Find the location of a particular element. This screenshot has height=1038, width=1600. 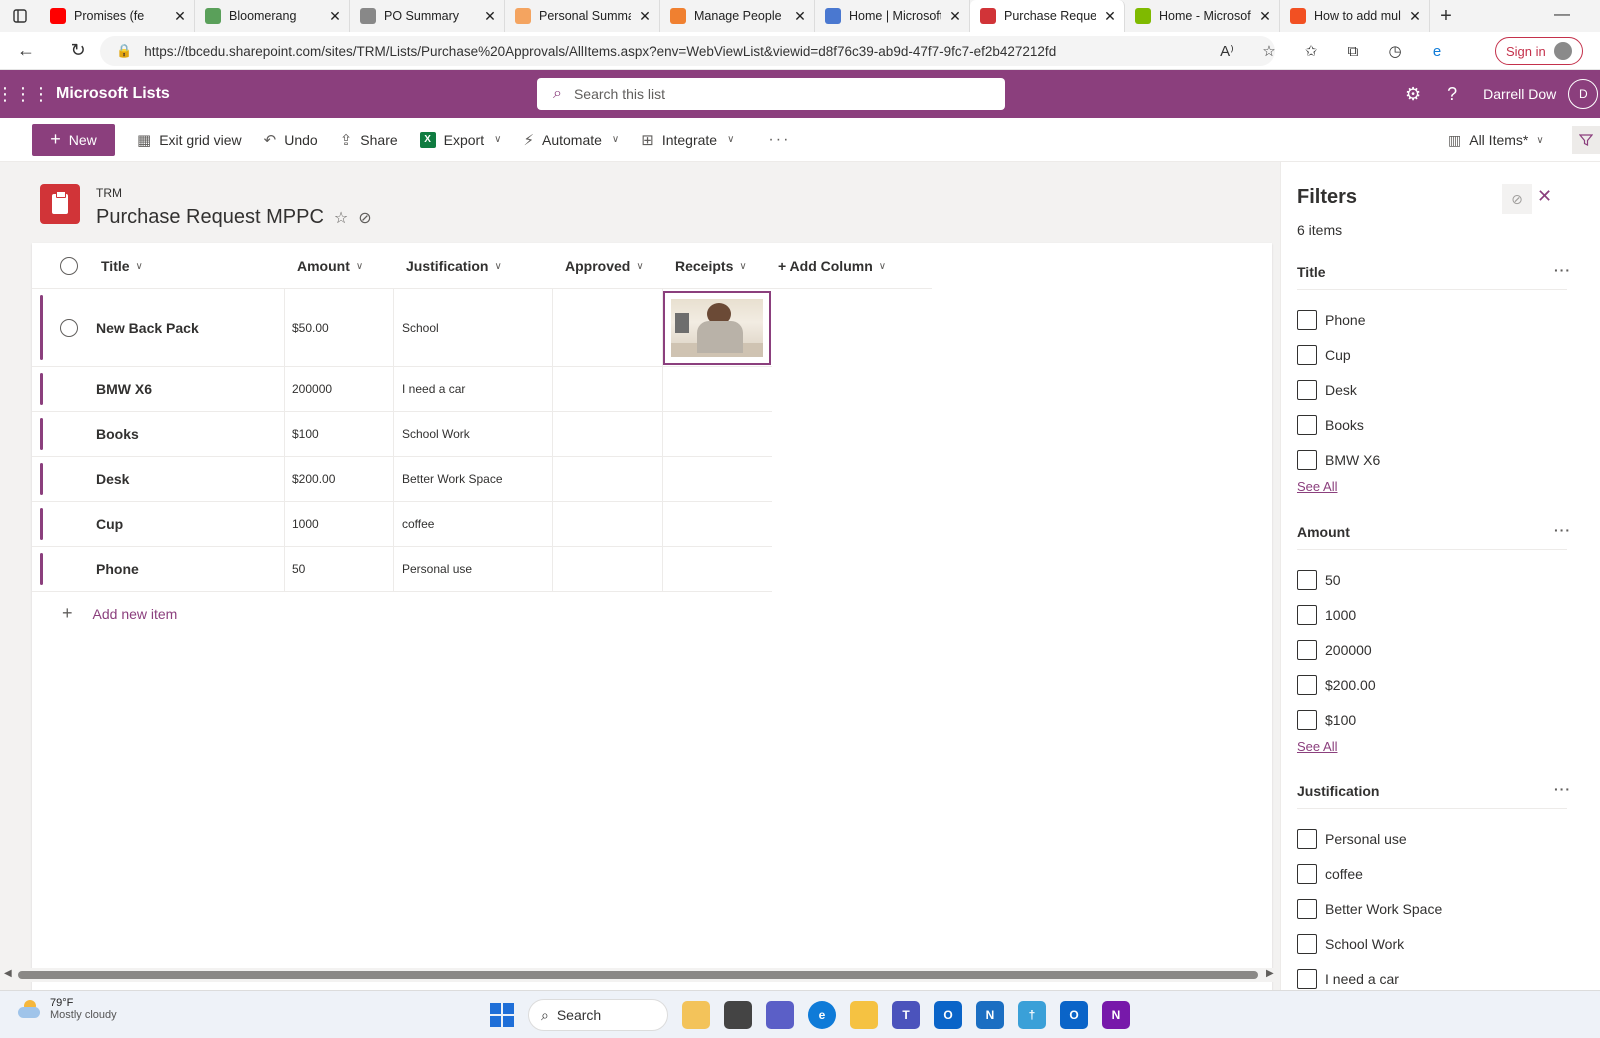

check-circle-icon: ⊘ is located at coordinates (364, 218).